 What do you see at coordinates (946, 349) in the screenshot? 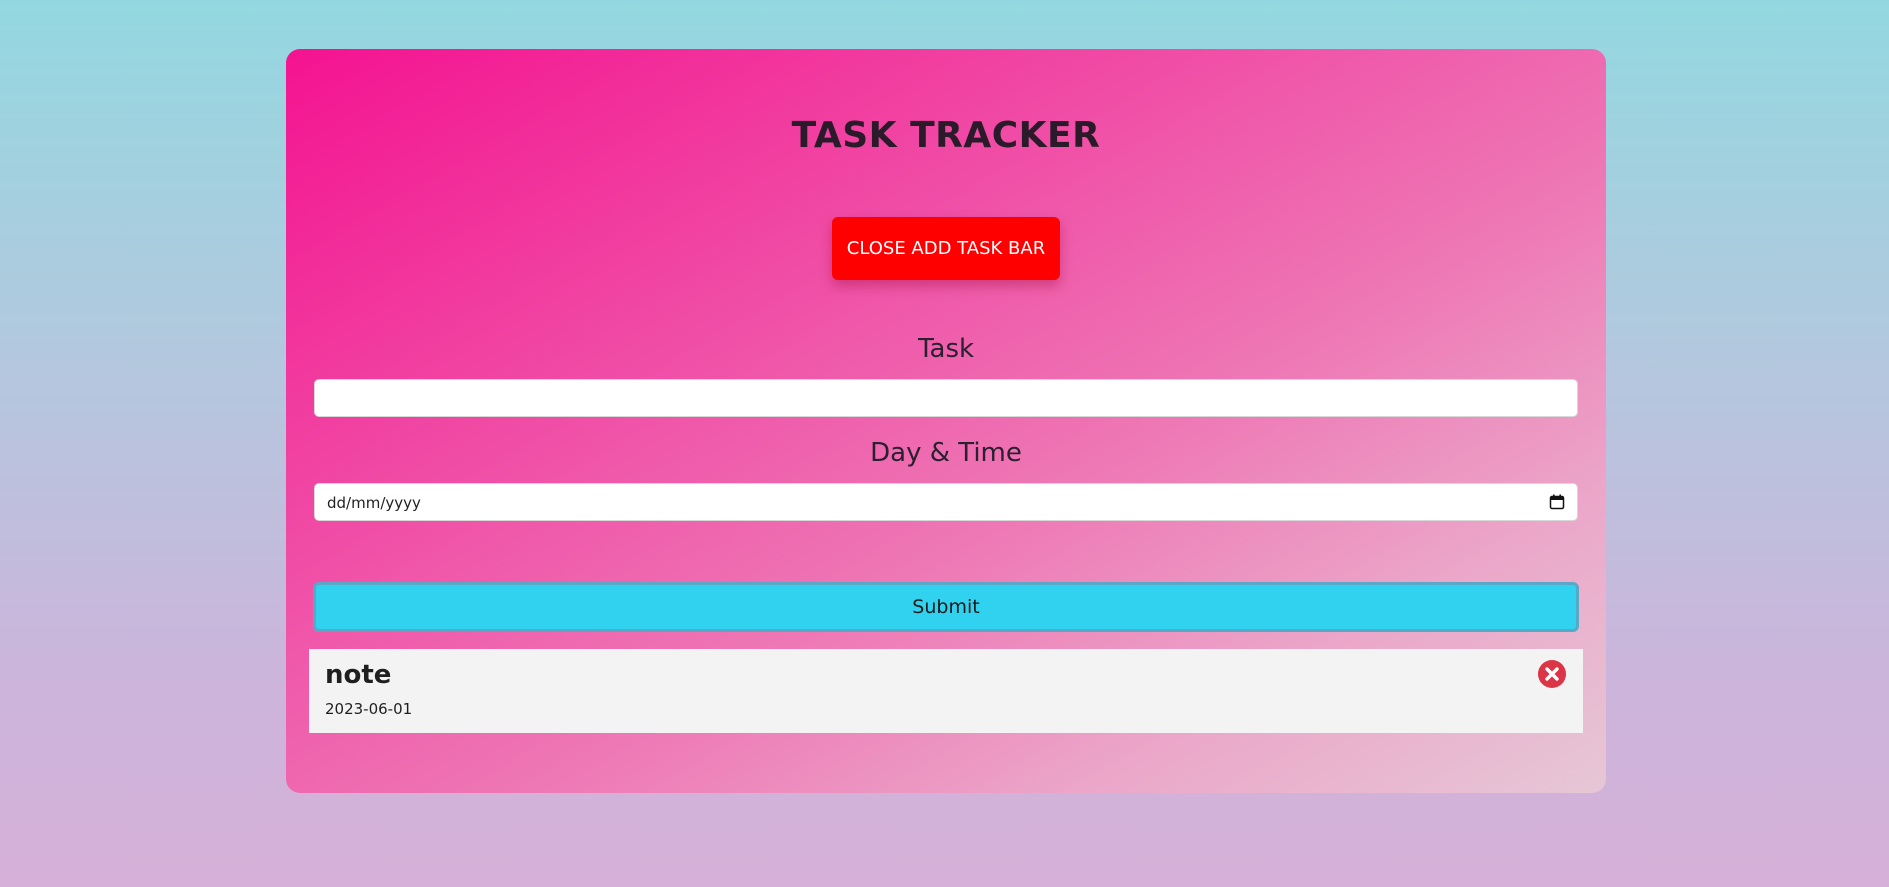
I see `task-label: Task` at bounding box center [946, 349].